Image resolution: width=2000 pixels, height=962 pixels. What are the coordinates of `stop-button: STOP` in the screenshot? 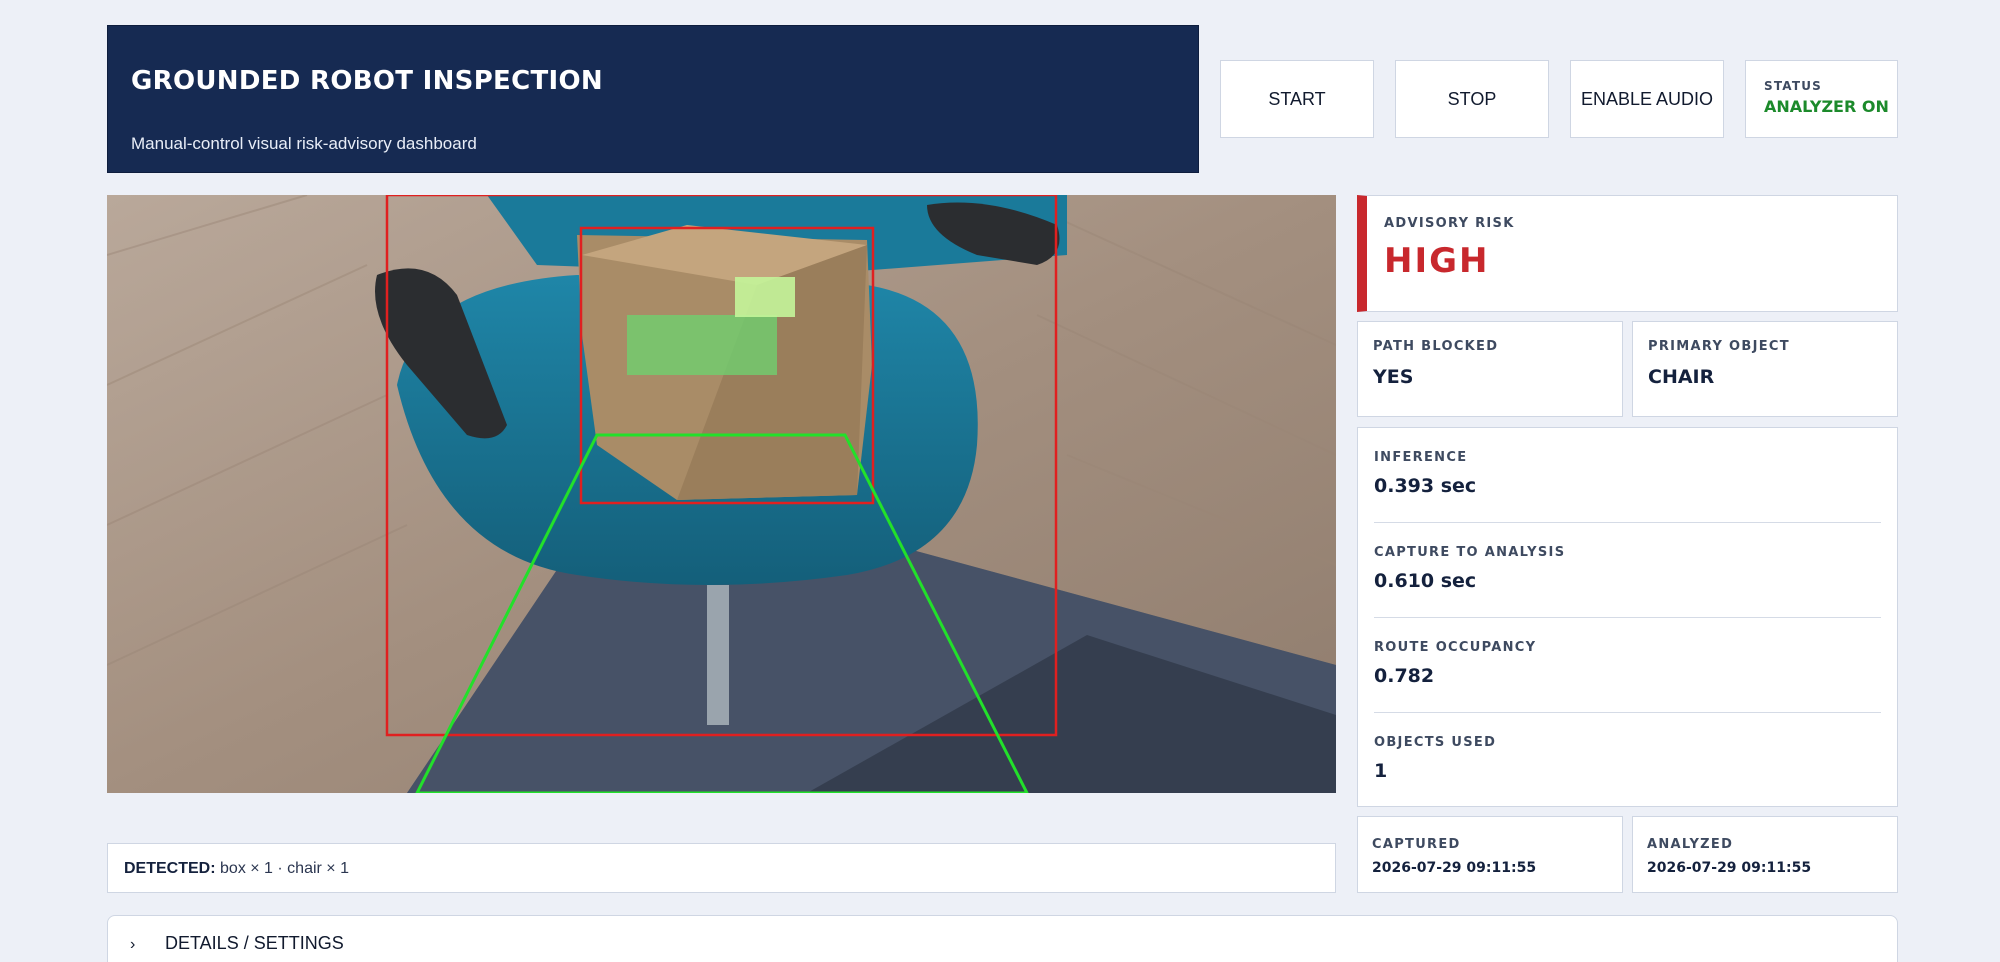 It's located at (1472, 99).